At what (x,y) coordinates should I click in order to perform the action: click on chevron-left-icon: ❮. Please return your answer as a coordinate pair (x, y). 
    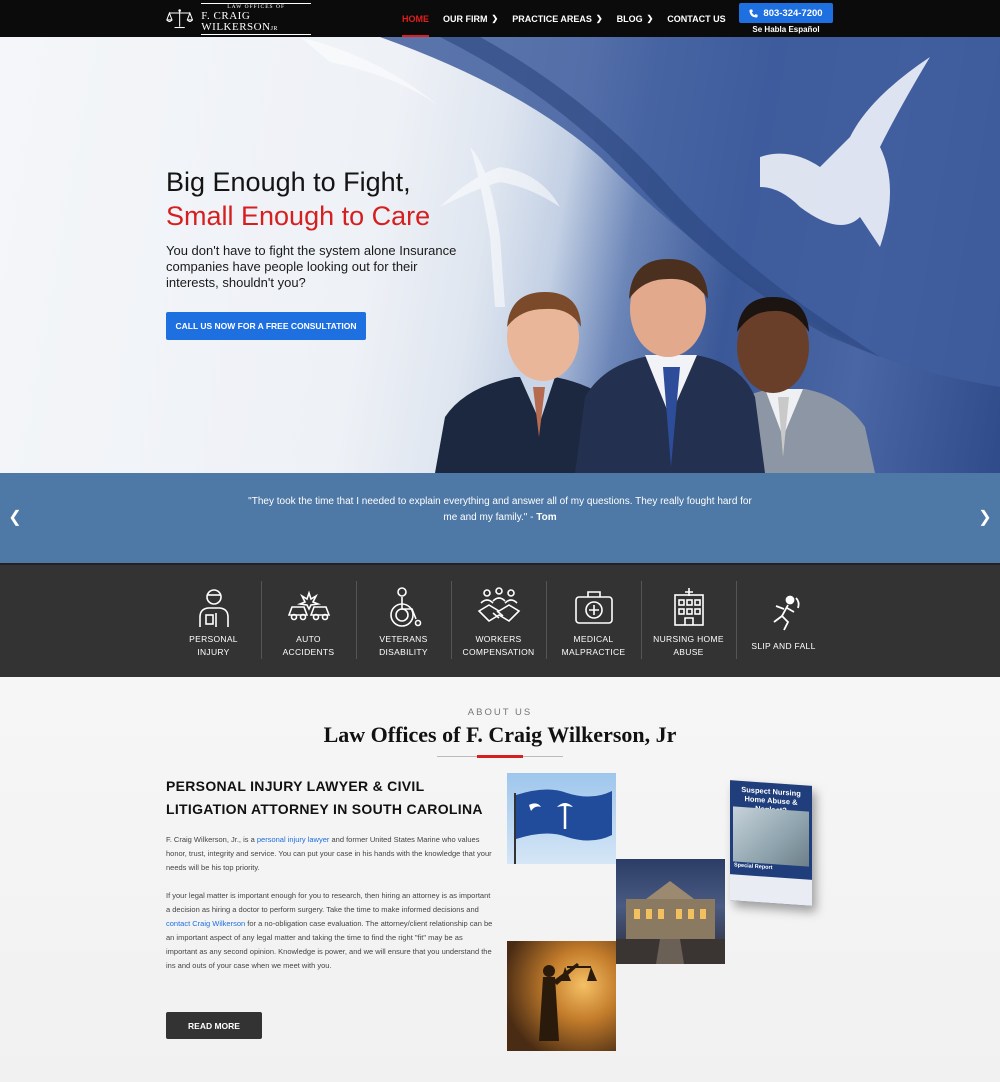
    Looking at the image, I should click on (15, 517).